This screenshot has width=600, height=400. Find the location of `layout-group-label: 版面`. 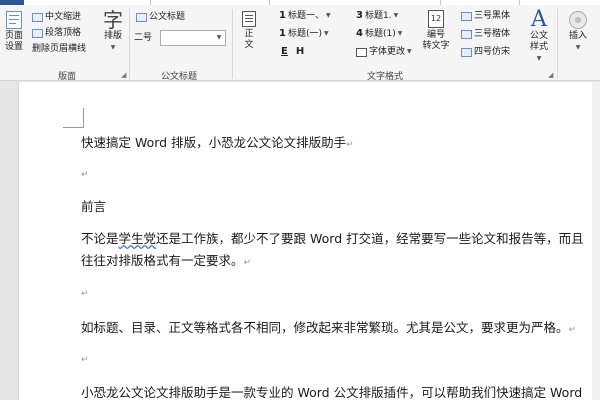

layout-group-label: 版面 is located at coordinates (67, 77).